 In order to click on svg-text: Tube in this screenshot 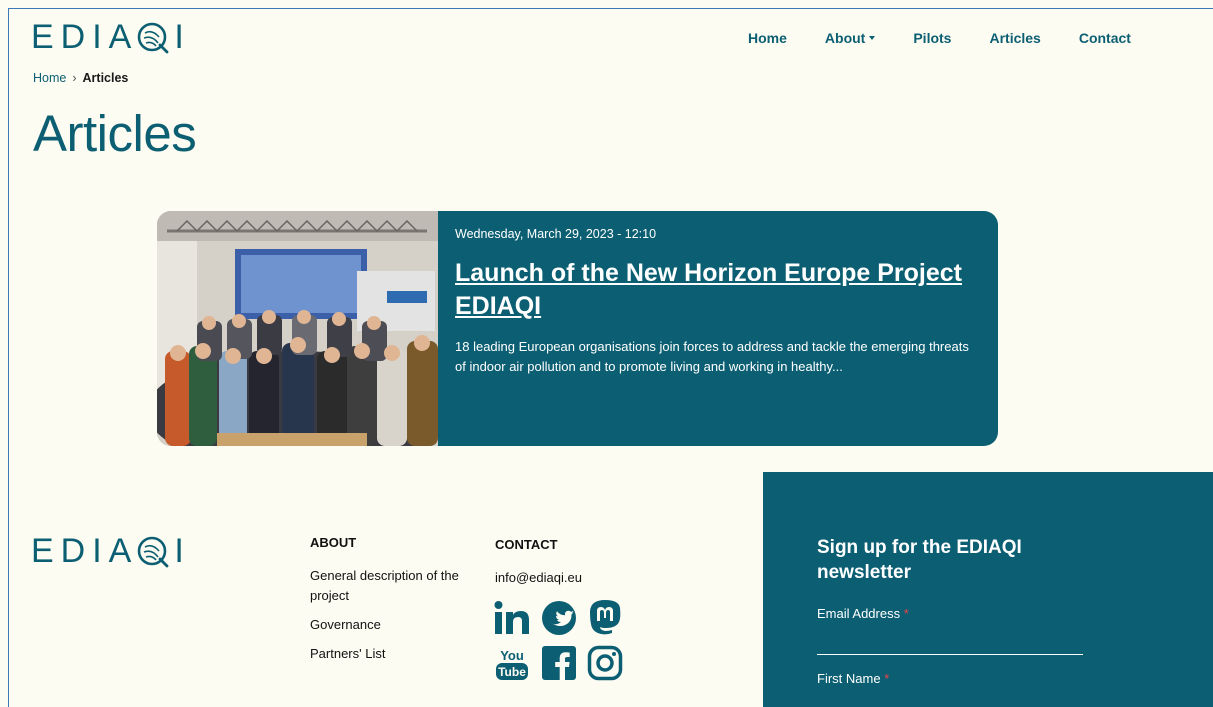, I will do `click(512, 672)`.